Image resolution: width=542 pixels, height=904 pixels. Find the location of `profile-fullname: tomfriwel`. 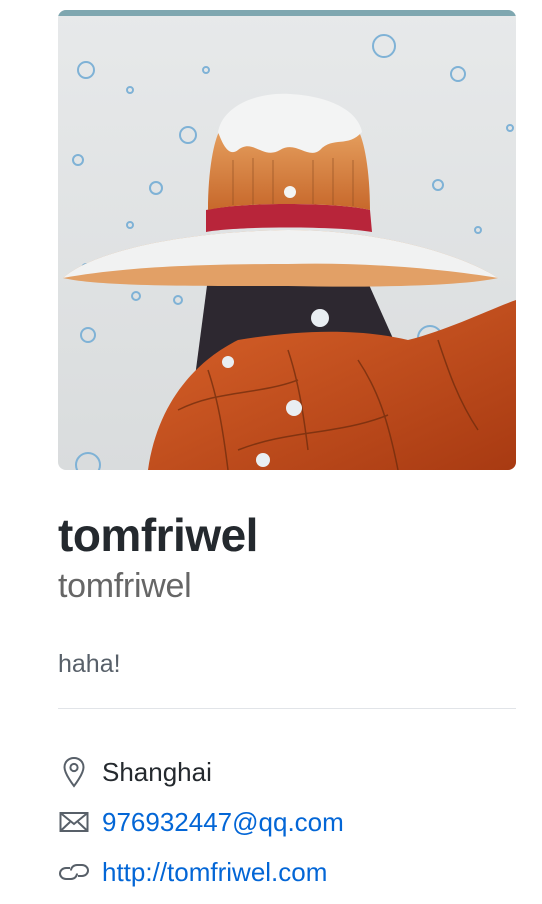

profile-fullname: tomfriwel is located at coordinates (158, 535).